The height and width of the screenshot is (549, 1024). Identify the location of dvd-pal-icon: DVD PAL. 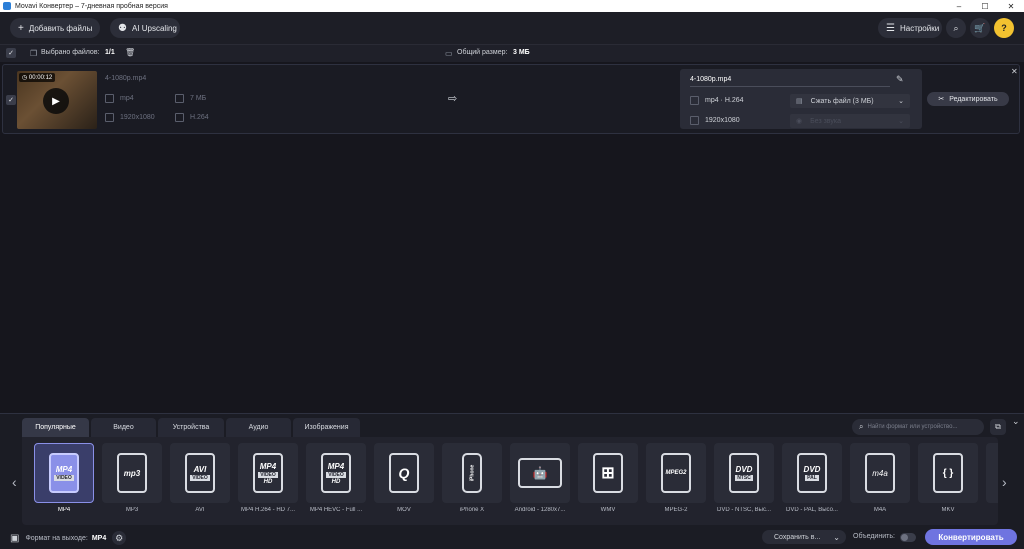
(812, 473).